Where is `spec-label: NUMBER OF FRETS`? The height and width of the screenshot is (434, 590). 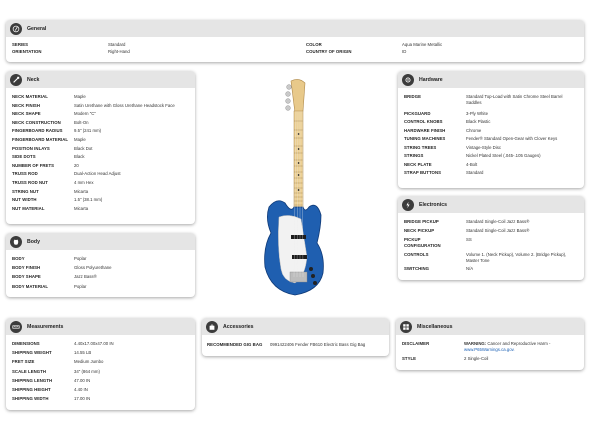 spec-label: NUMBER OF FRETS is located at coordinates (33, 165).